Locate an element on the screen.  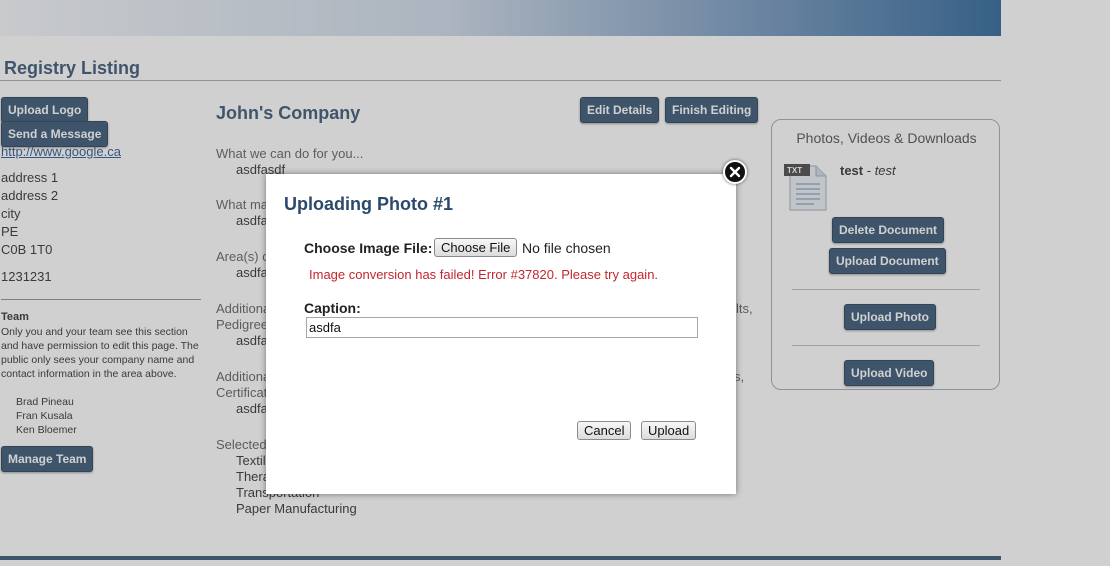
caption-label: Caption: is located at coordinates (332, 308).